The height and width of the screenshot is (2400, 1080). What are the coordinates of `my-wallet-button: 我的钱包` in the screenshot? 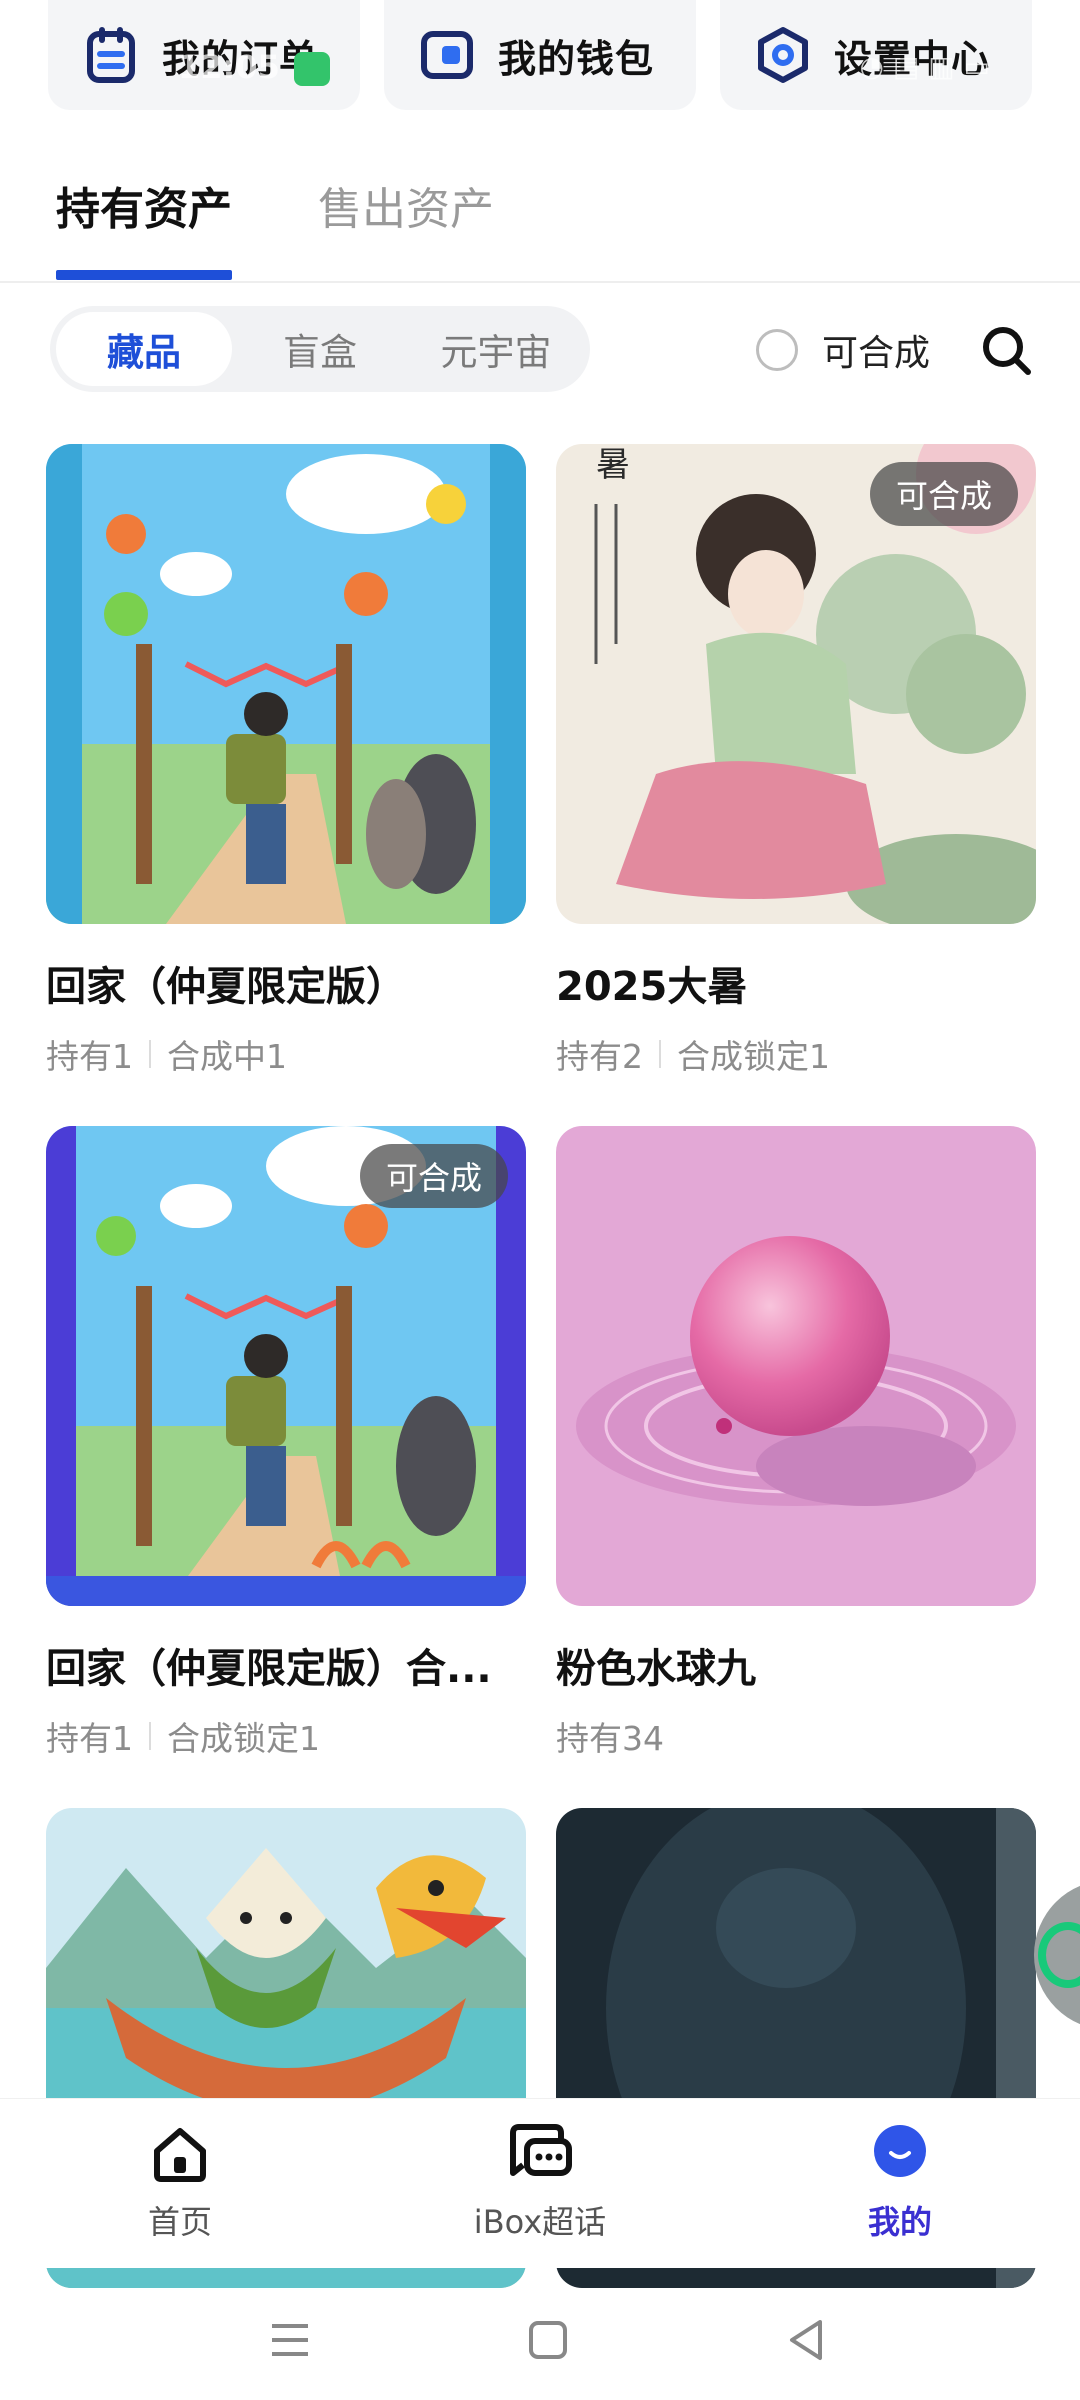 It's located at (540, 55).